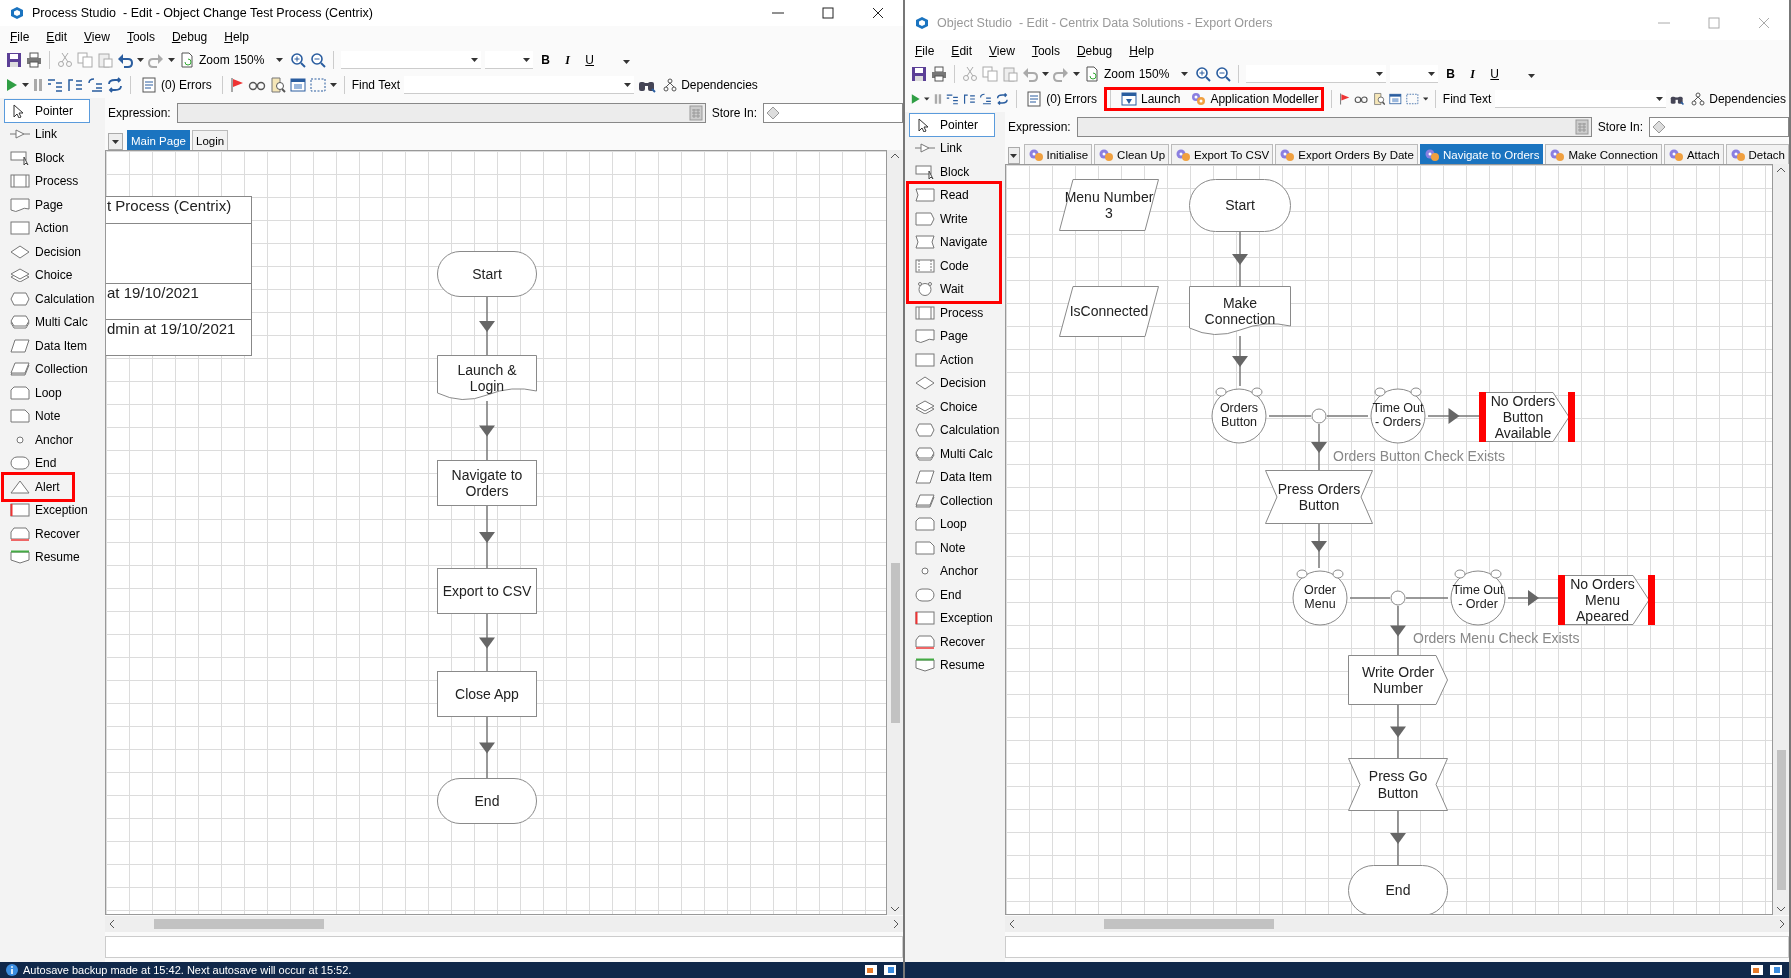  Describe the element at coordinates (158, 140) in the screenshot. I see `tab: Main Page` at that location.